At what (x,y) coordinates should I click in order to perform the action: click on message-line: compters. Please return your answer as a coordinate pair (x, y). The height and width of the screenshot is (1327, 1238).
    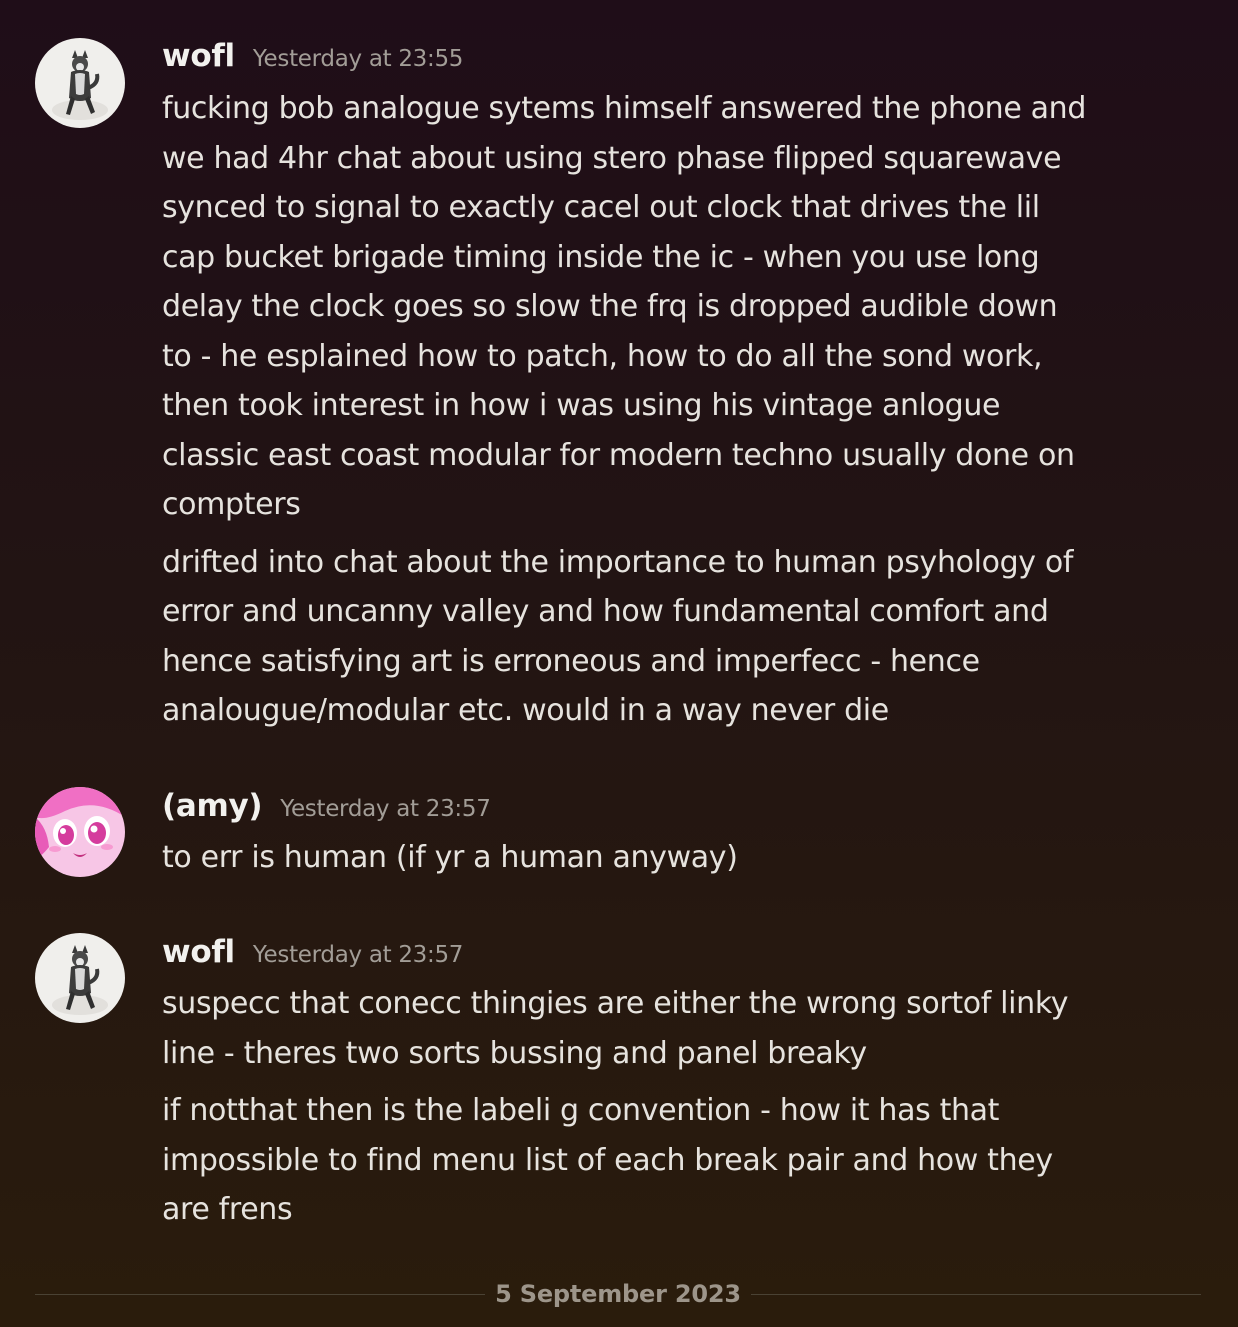
    Looking at the image, I should click on (231, 504).